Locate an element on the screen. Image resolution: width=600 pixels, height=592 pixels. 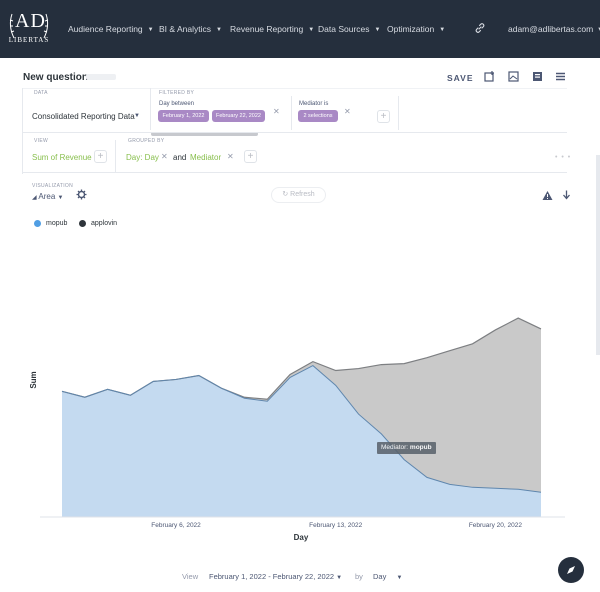
filter-day-start-pill: February 1, 2022 is located at coordinates (183, 116).